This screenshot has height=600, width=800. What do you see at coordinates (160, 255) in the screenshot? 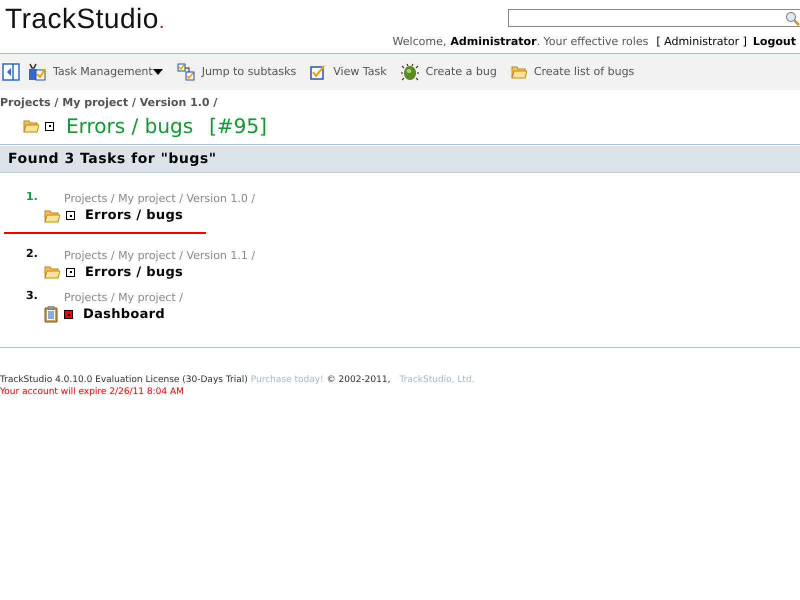
I see `result-path: Projects / My project / Version 1.1 /` at bounding box center [160, 255].